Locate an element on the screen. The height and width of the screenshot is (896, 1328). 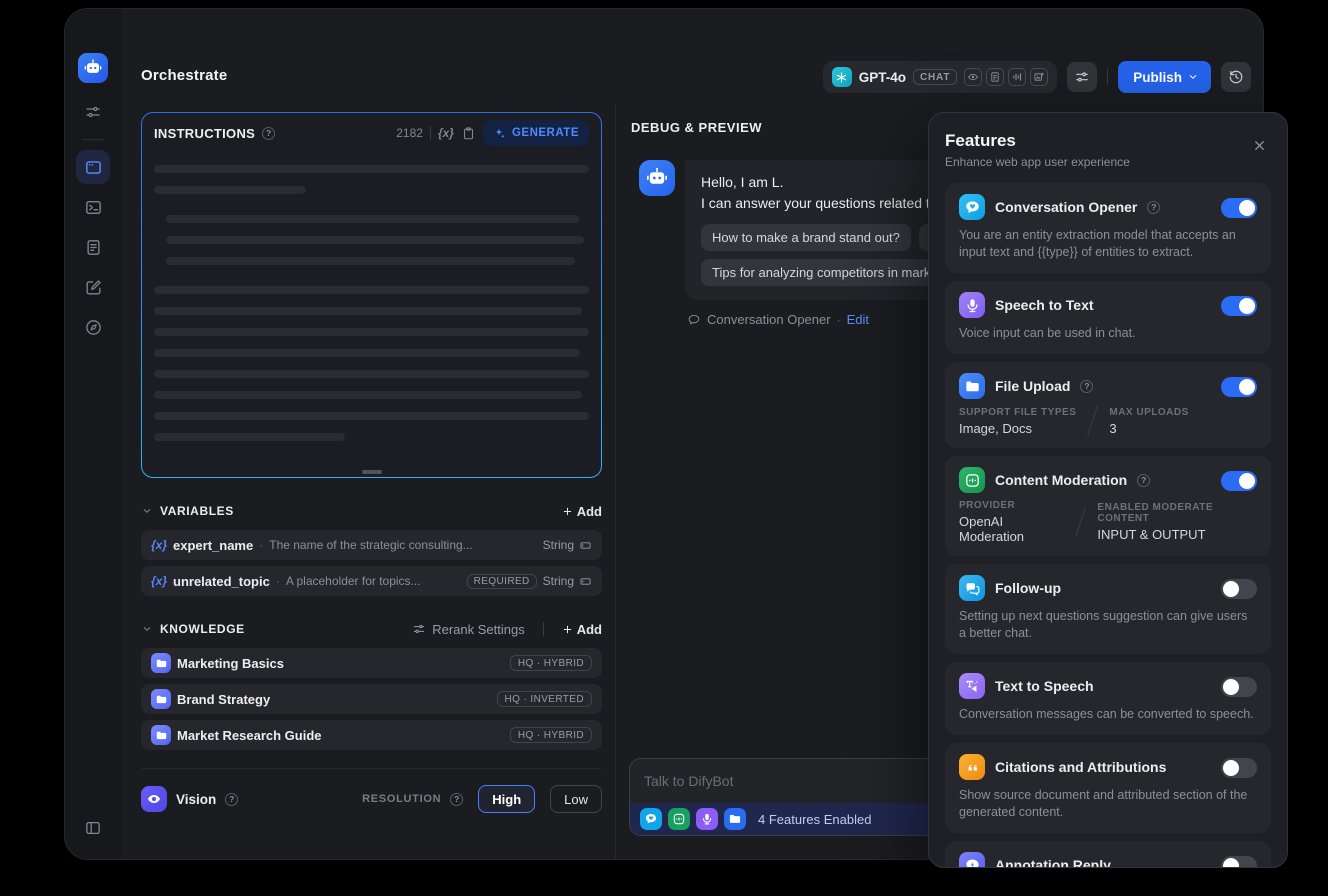
feature-name: Text to Speech is located at coordinates (1044, 686).